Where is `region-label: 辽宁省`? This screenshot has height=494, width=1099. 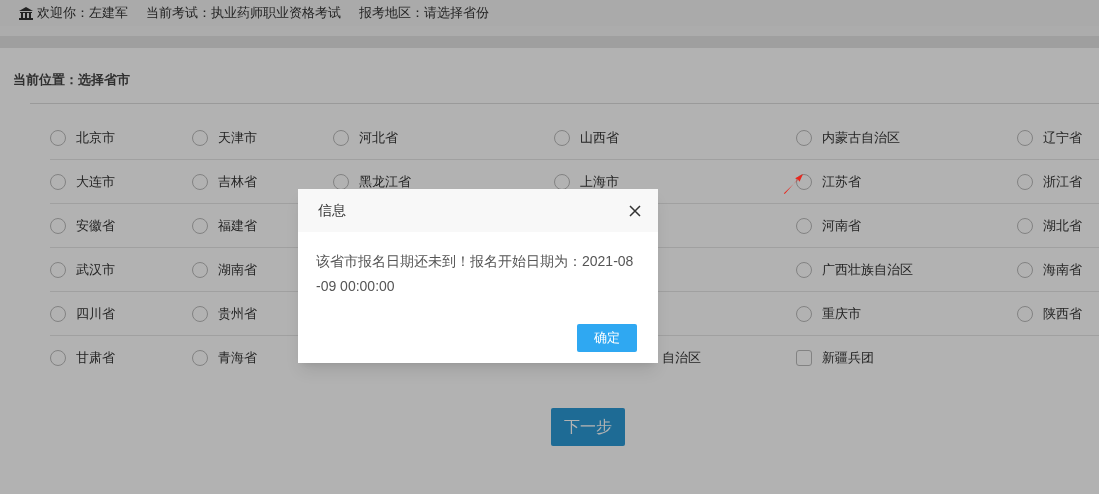
region-label: 辽宁省 is located at coordinates (1062, 137).